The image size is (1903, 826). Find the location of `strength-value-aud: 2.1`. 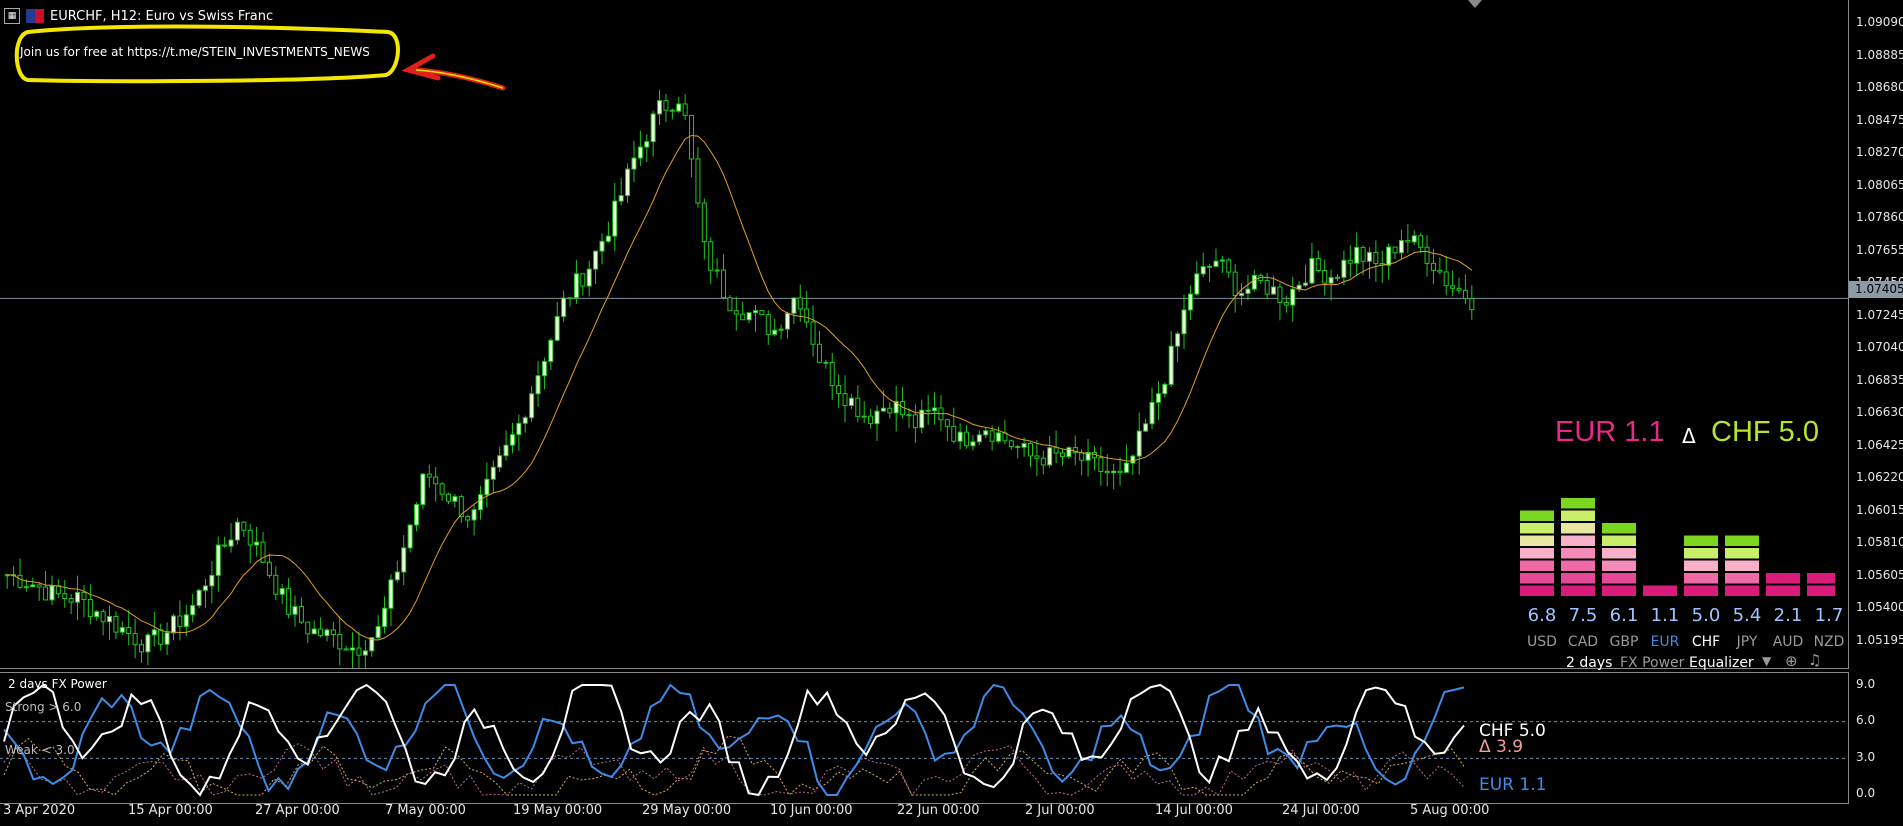

strength-value-aud: 2.1 is located at coordinates (1788, 615).